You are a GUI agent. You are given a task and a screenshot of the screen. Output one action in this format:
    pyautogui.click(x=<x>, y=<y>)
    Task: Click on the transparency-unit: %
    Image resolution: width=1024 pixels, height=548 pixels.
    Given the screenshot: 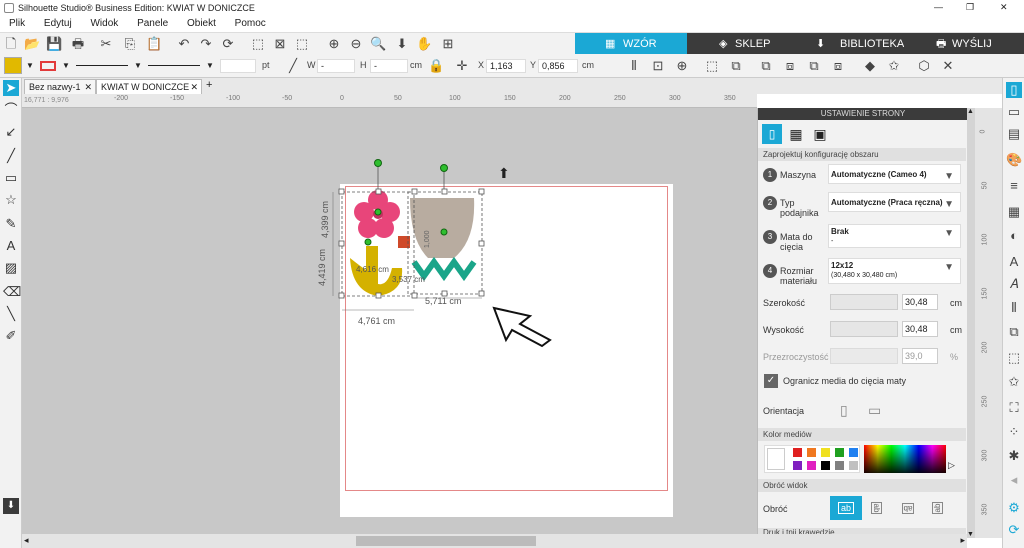 What is the action you would take?
    pyautogui.click(x=954, y=357)
    